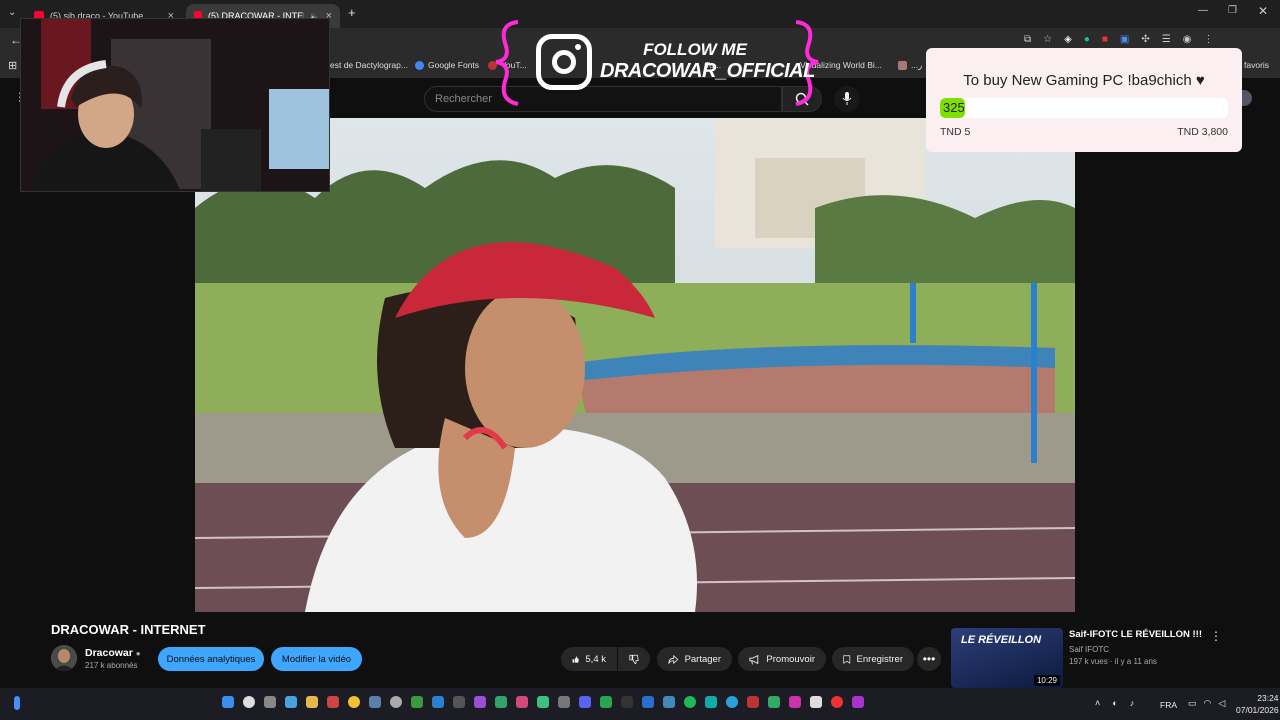 This screenshot has height=720, width=1280. Describe the element at coordinates (375, 702) in the screenshot. I see `steam-icon` at that location.